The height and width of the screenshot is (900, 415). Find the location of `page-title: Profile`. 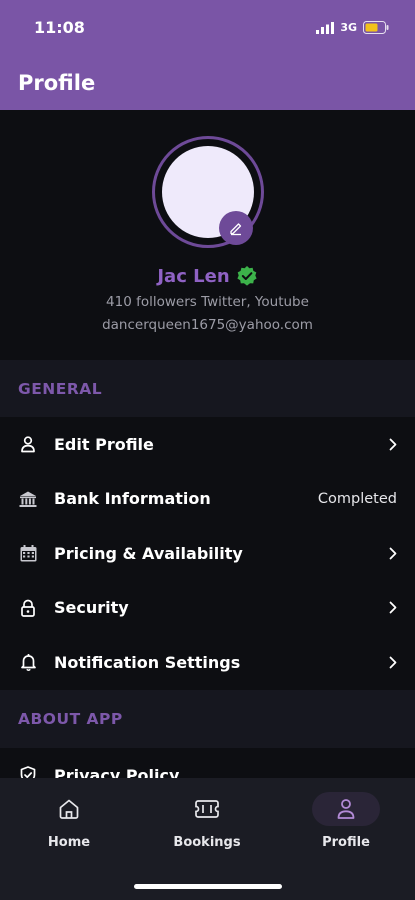

page-title: Profile is located at coordinates (57, 82).